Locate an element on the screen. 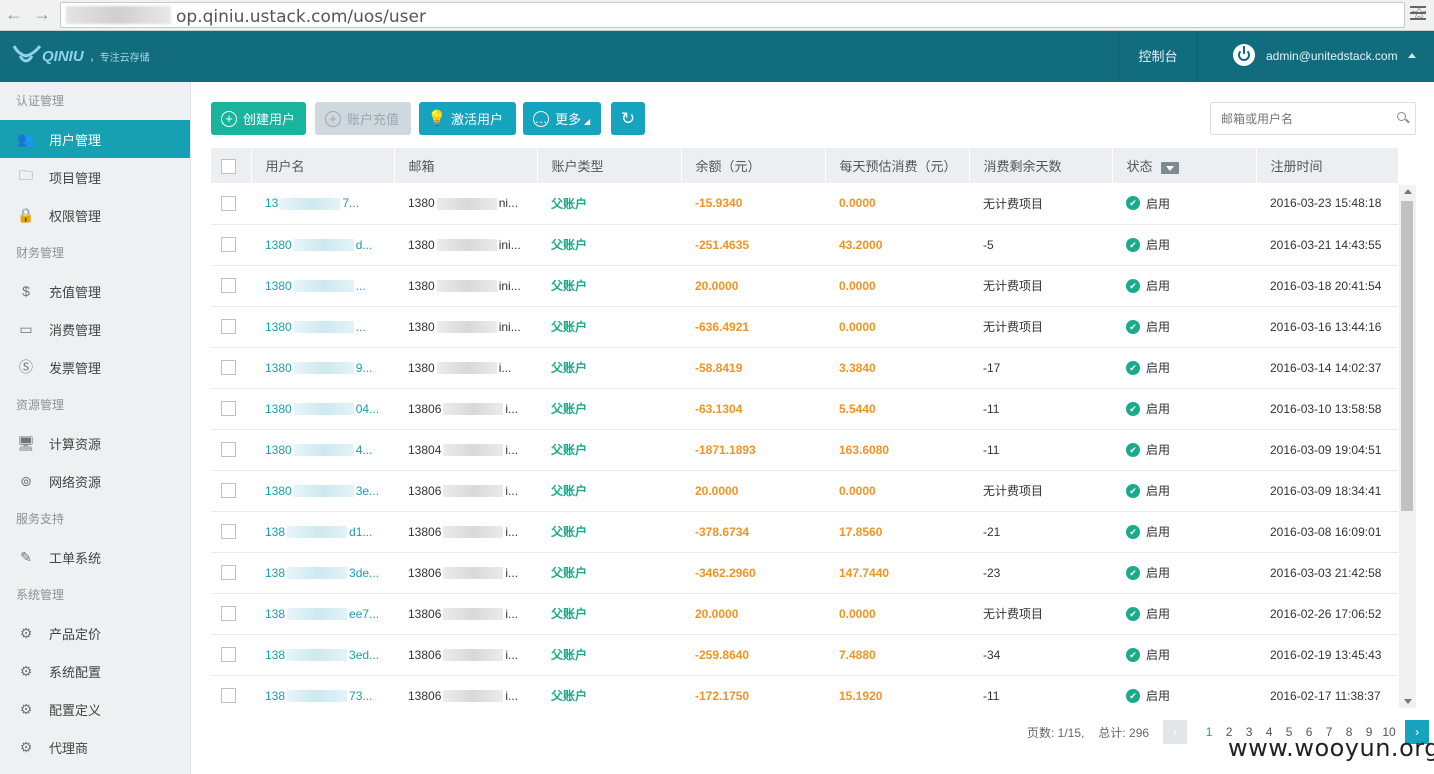  page-number: 1 is located at coordinates (1209, 732).